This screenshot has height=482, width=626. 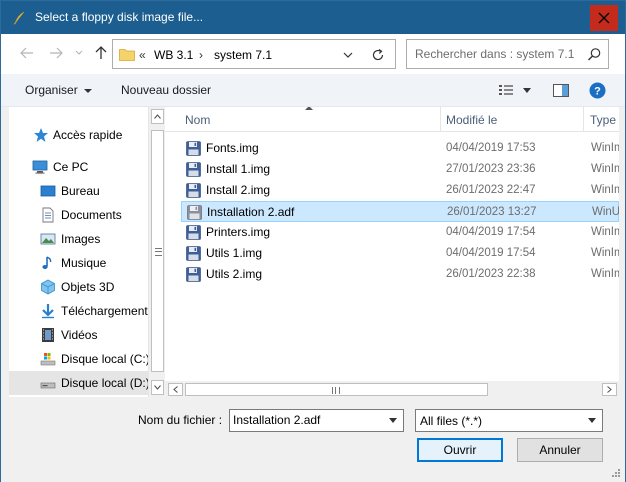 I want to click on sidebar-item-3d-objects: Objets 3D, so click(x=78, y=287).